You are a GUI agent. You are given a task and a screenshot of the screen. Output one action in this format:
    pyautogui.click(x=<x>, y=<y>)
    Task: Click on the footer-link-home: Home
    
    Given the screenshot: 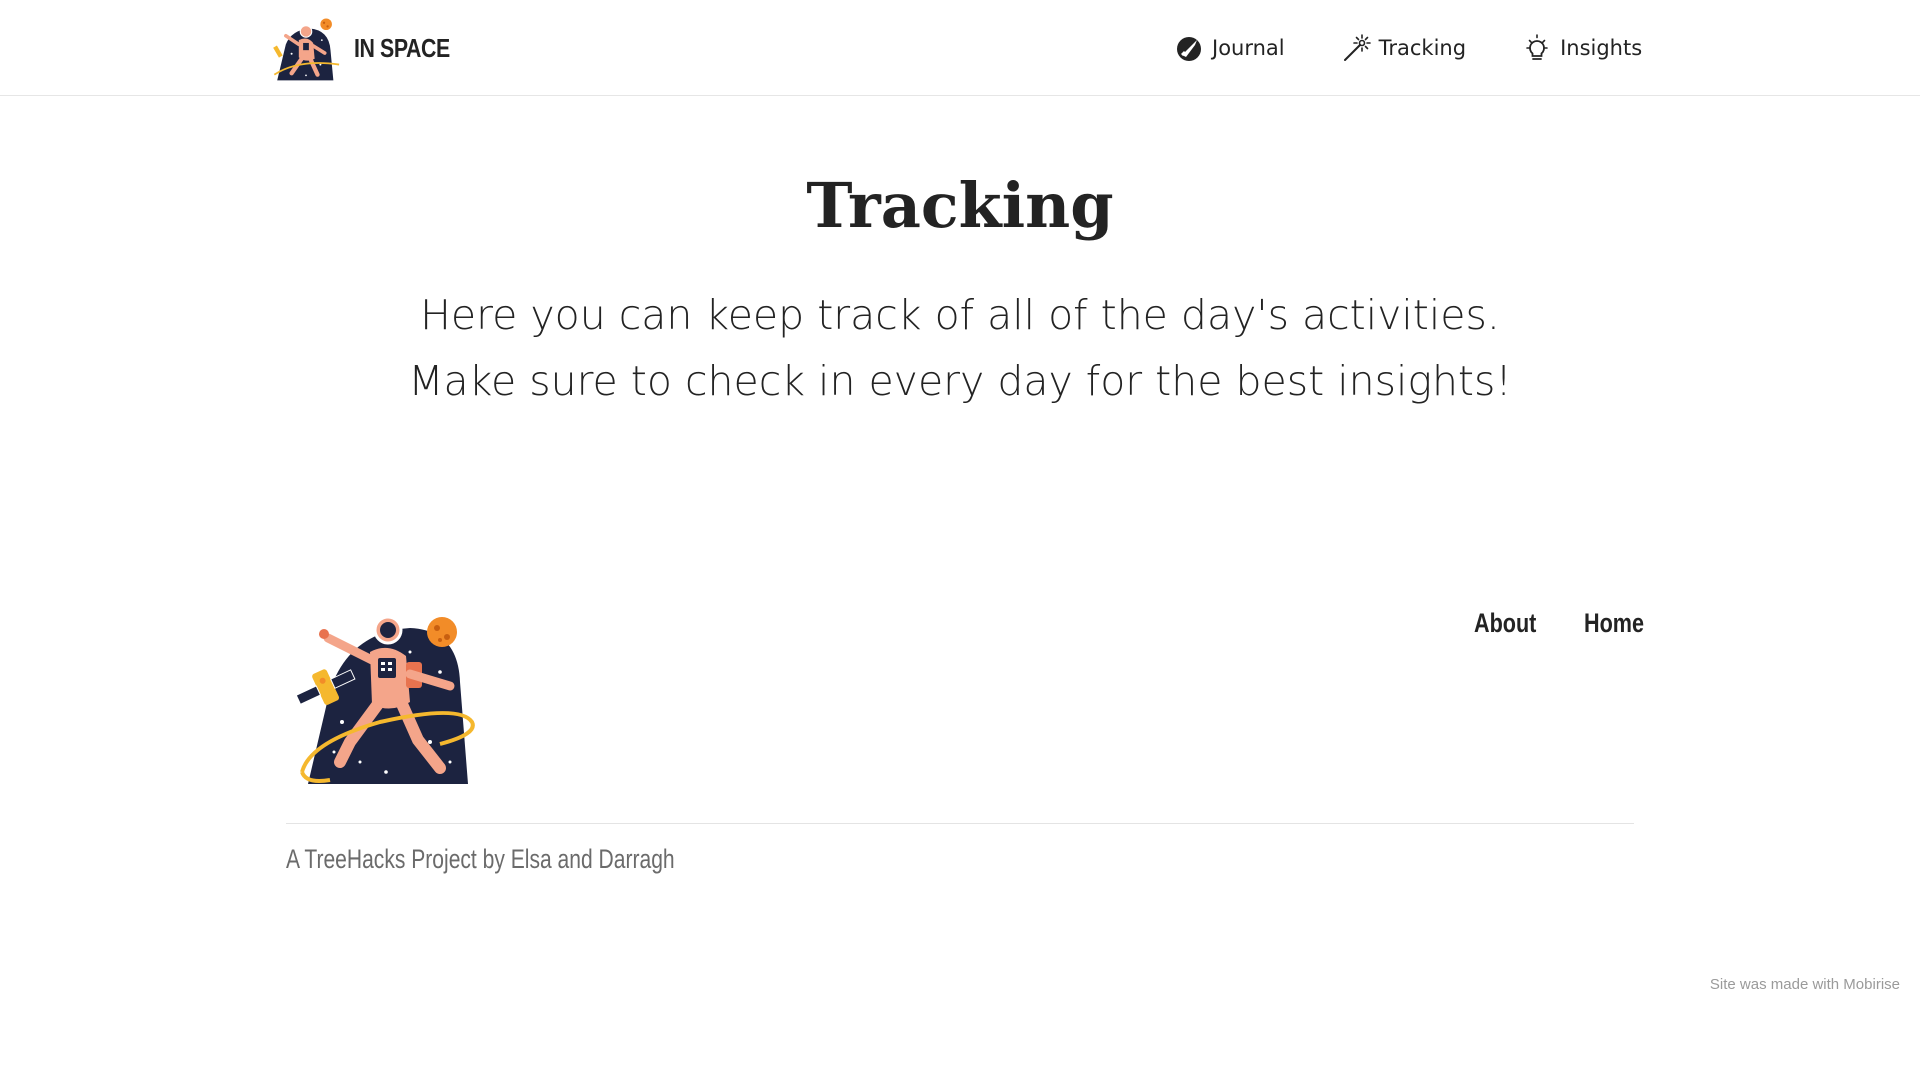 What is the action you would take?
    pyautogui.click(x=1616, y=623)
    